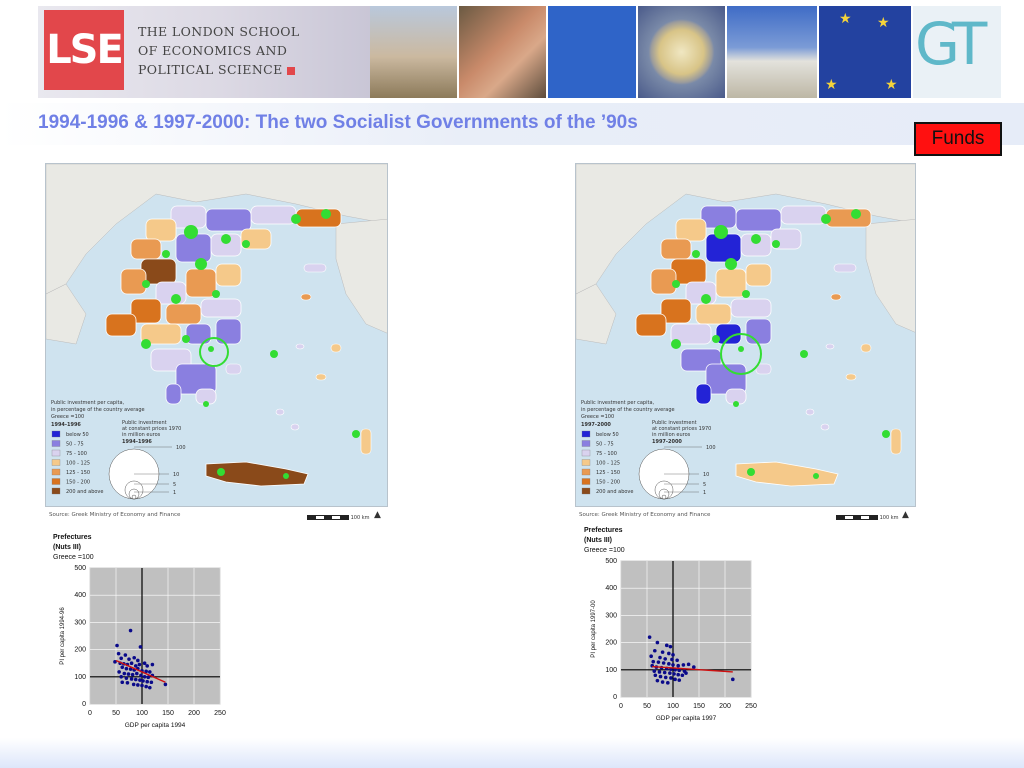 The height and width of the screenshot is (768, 1024). What do you see at coordinates (592, 52) in the screenshot?
I see `blue-panel` at bounding box center [592, 52].